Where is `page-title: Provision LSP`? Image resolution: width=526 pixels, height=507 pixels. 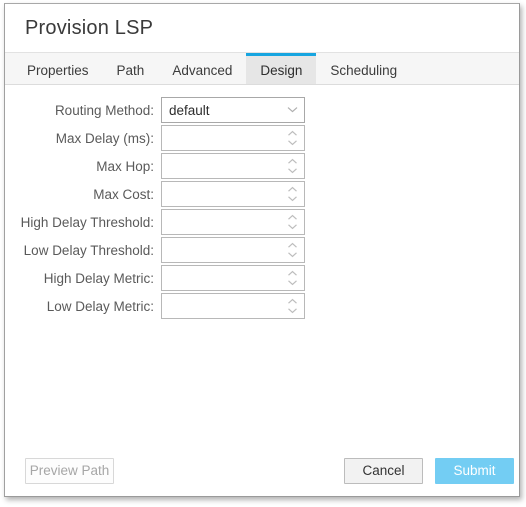
page-title: Provision LSP is located at coordinates (89, 28).